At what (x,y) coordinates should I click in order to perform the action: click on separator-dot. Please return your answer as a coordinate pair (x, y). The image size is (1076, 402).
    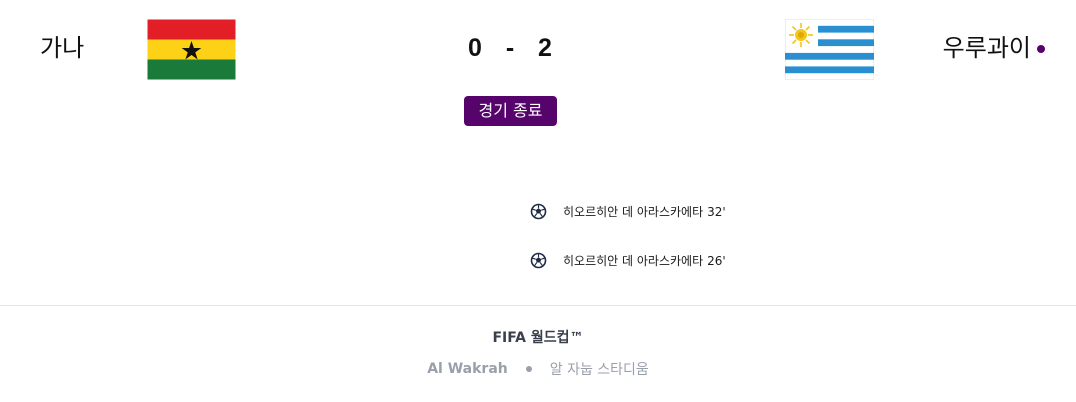
    Looking at the image, I should click on (528, 369).